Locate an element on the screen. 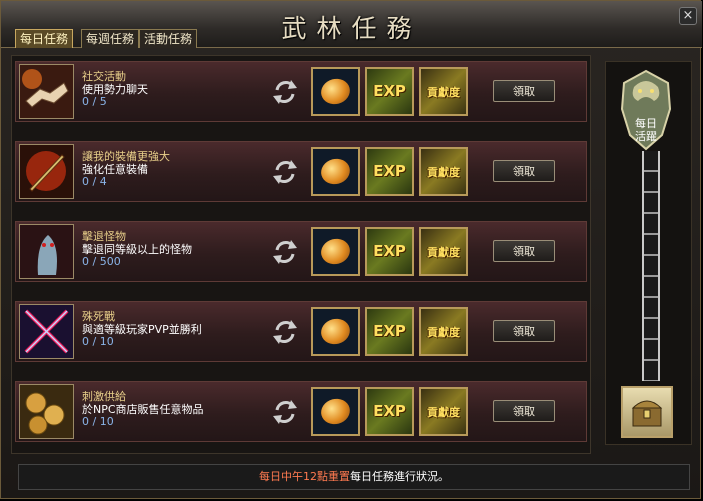 The image size is (703, 501). treasure-chest-button is located at coordinates (647, 412).